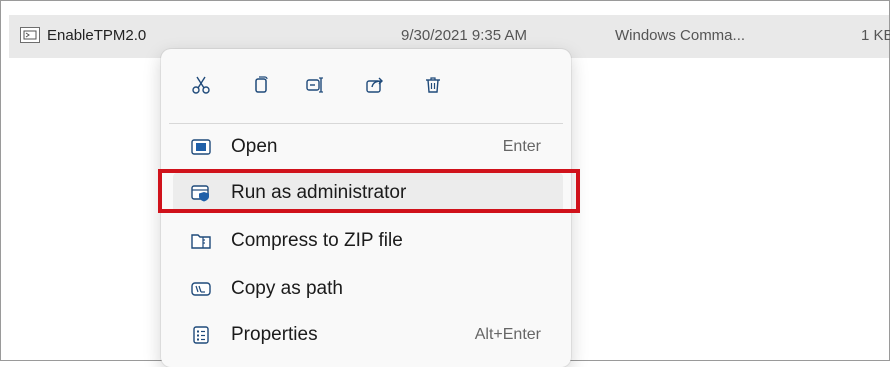  I want to click on cut-button, so click(201, 85).